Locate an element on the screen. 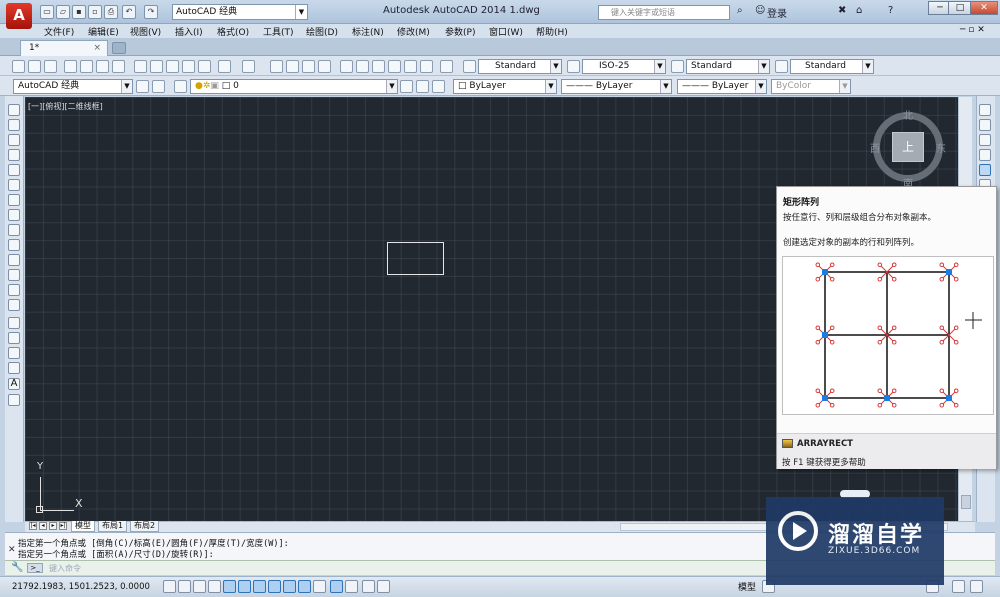 This screenshot has width=1000, height=597. customize-icon is located at coordinates (158, 86).